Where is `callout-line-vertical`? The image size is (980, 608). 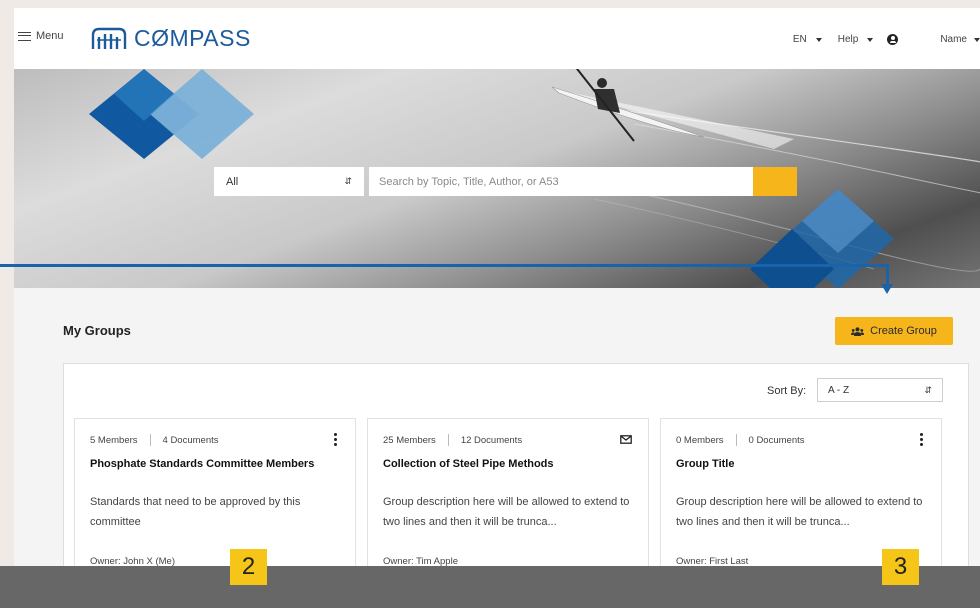 callout-line-vertical is located at coordinates (887, 275).